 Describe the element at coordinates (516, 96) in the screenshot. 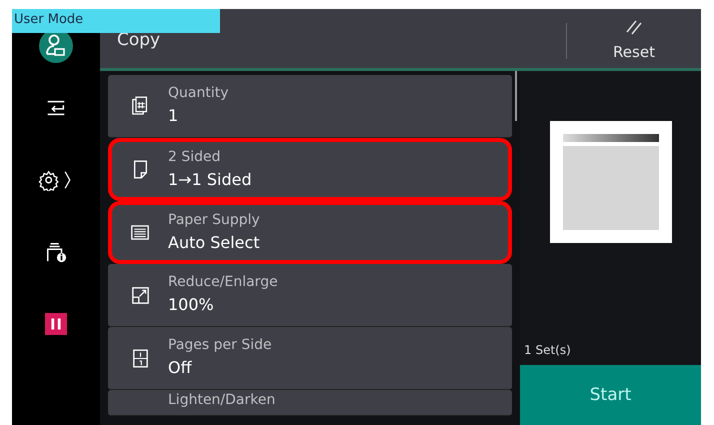

I see `scrollbar` at that location.